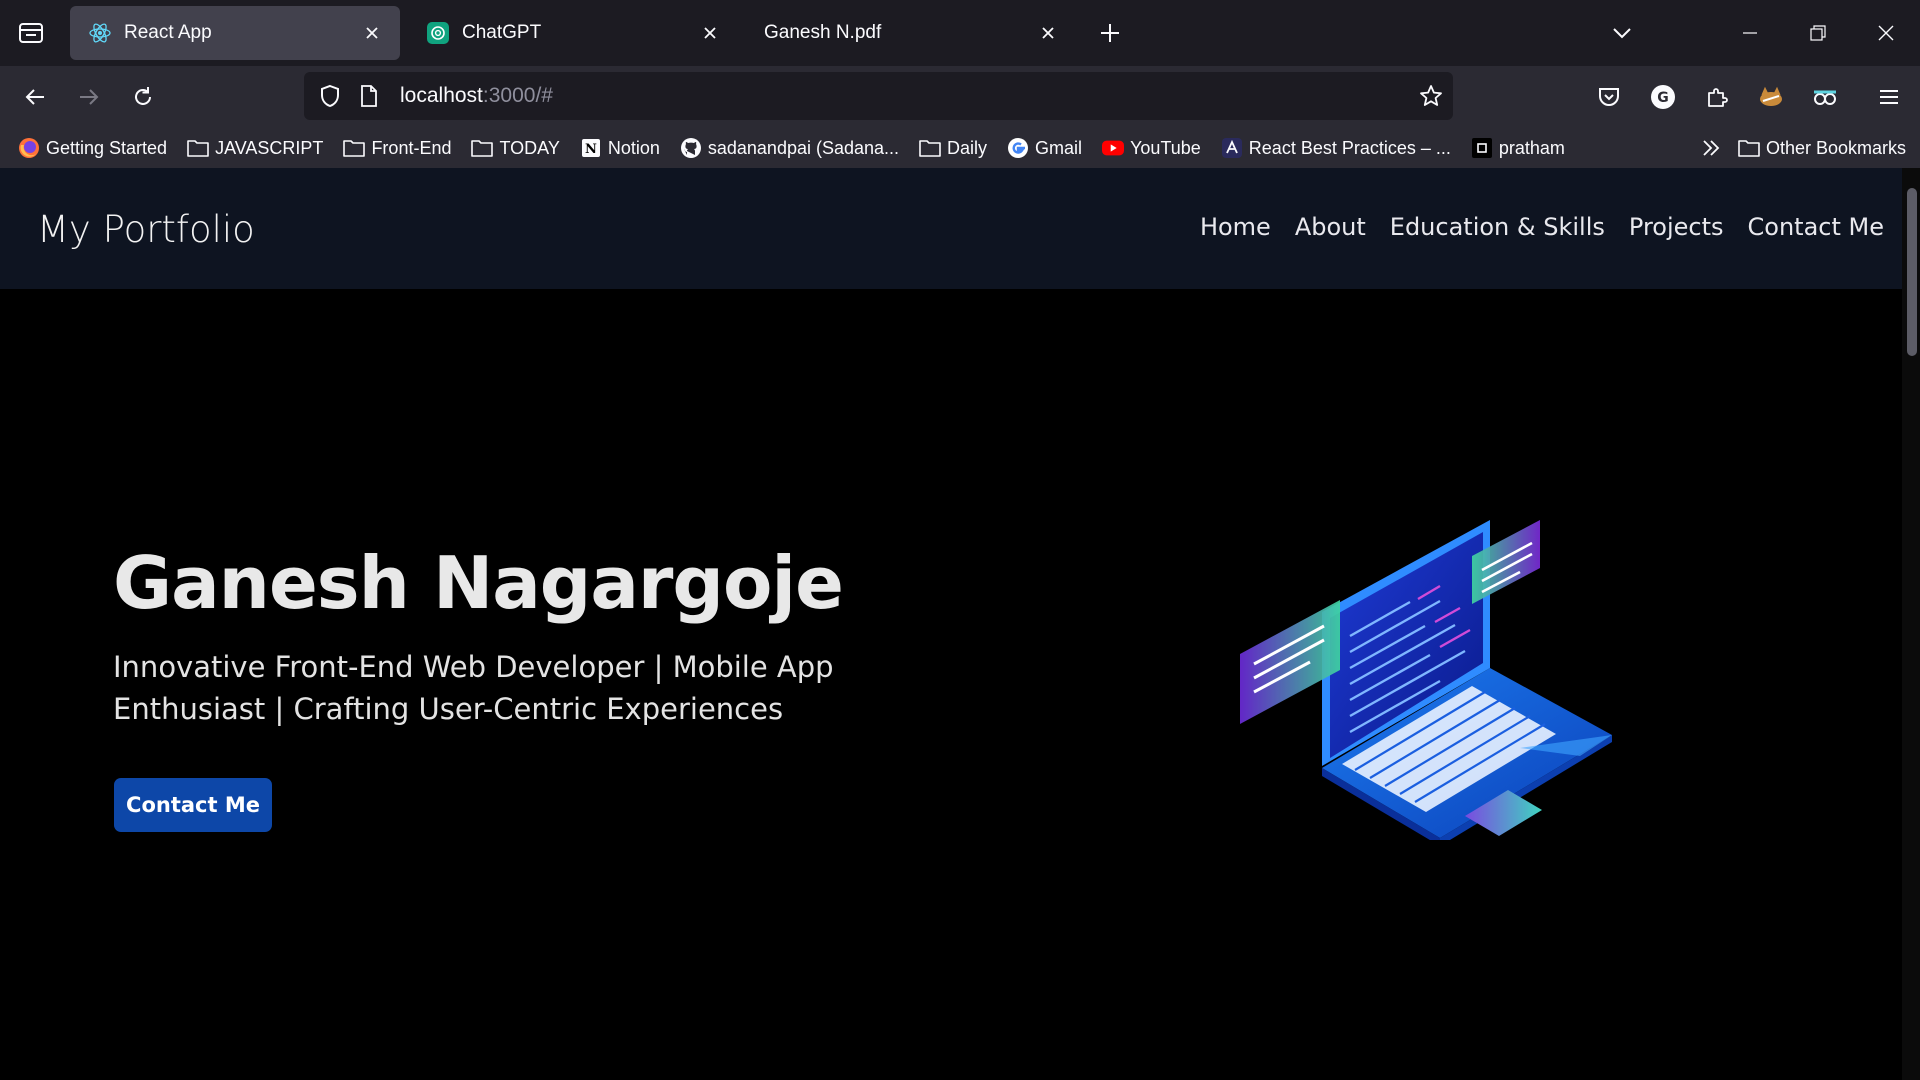 Image resolution: width=1920 pixels, height=1080 pixels. I want to click on navigation-toolbar: localhost:3000/# G, so click(960, 97).